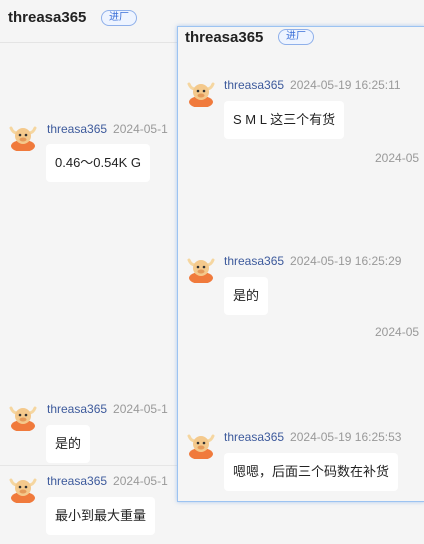 The height and width of the screenshot is (544, 424). What do you see at coordinates (224, 37) in the screenshot?
I see `panel-title: threasa365` at bounding box center [224, 37].